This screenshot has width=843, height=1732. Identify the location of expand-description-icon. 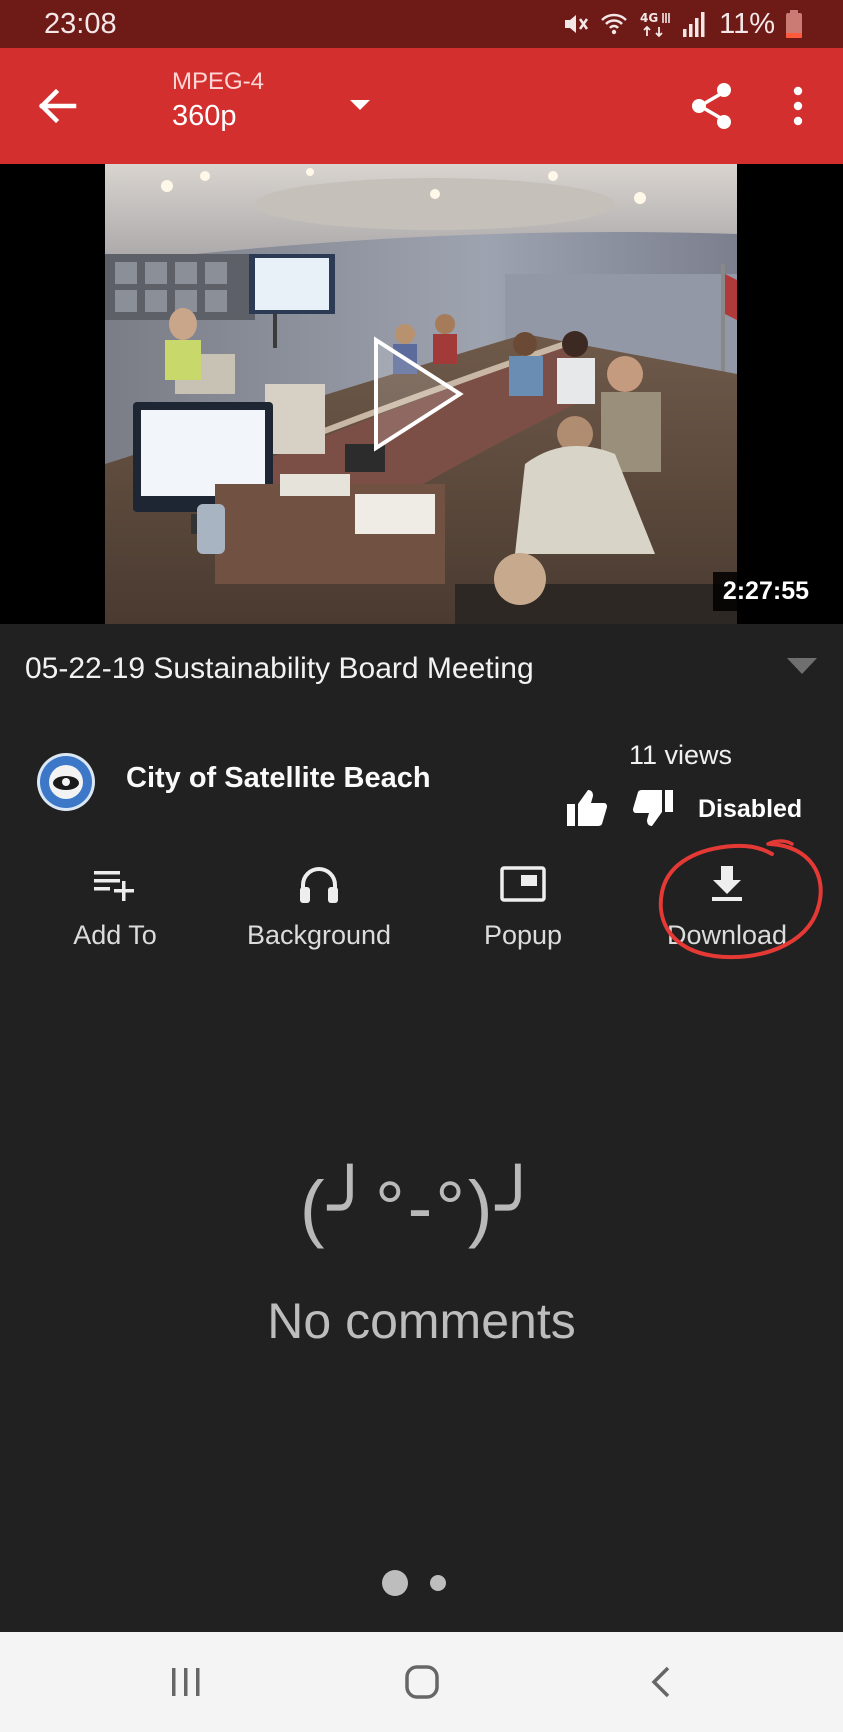
(802, 666).